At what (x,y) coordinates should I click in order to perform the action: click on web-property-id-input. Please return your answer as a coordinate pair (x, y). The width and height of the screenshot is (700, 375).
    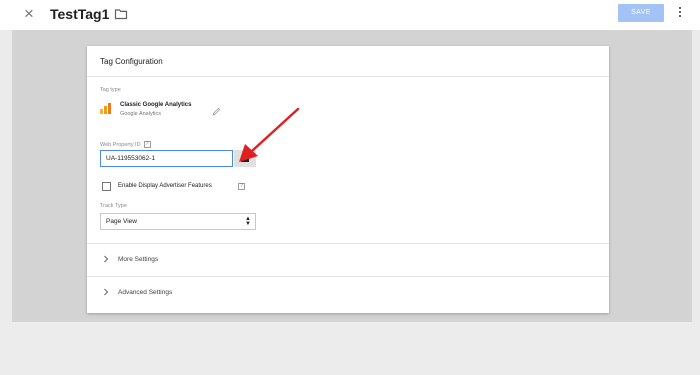
    Looking at the image, I should click on (166, 158).